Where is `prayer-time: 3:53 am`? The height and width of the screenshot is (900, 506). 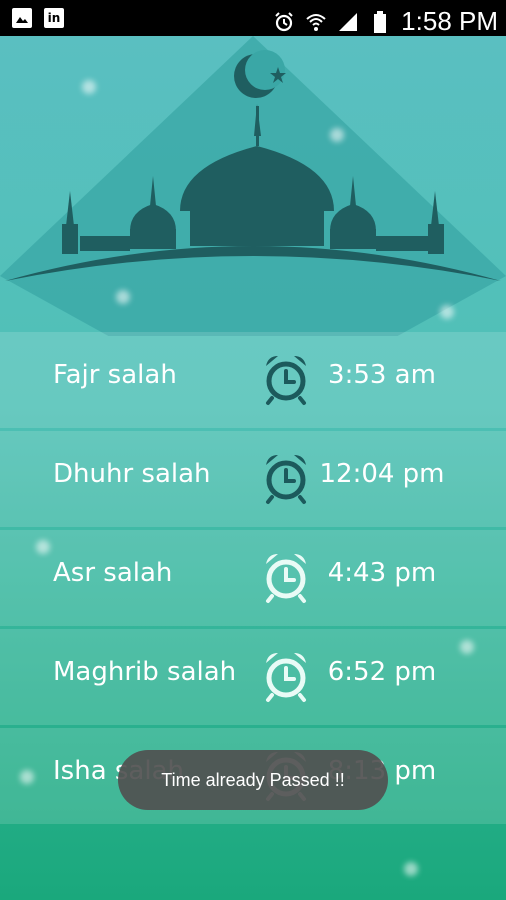
prayer-time: 3:53 am is located at coordinates (382, 375).